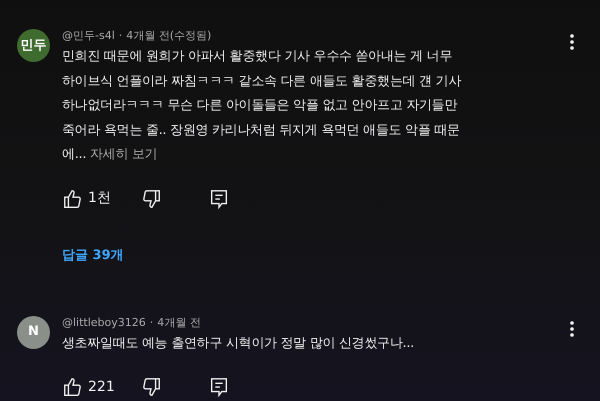 This screenshot has width=600, height=401. Describe the element at coordinates (33, 45) in the screenshot. I see `user-avatar: 민두` at that location.